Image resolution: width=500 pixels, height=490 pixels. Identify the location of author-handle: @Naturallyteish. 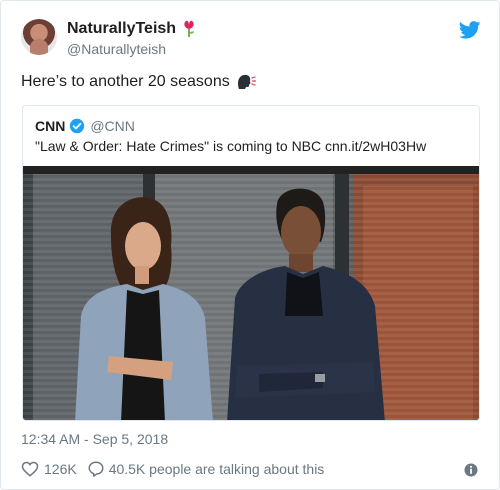
(131, 49).